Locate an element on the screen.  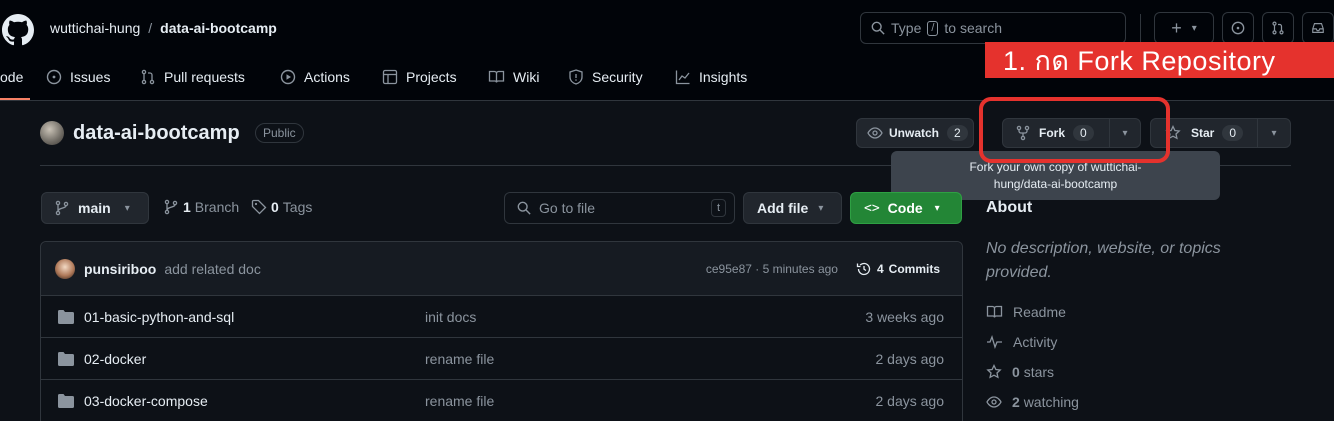
repo-avatar is located at coordinates (52, 133).